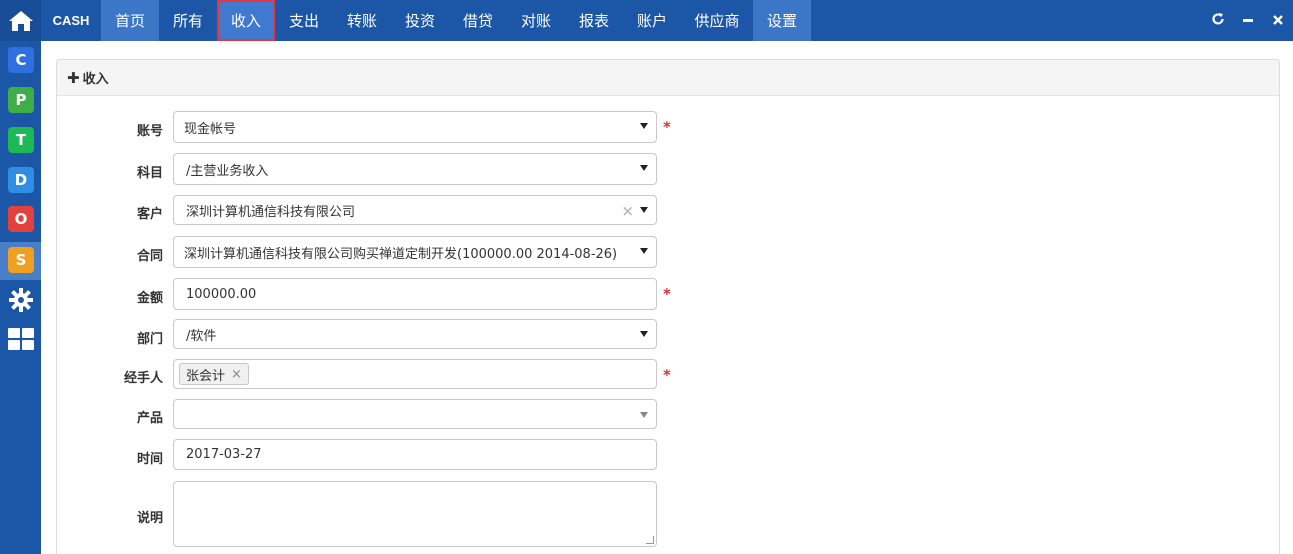  Describe the element at coordinates (149, 518) in the screenshot. I see `description-label: 说明` at that location.